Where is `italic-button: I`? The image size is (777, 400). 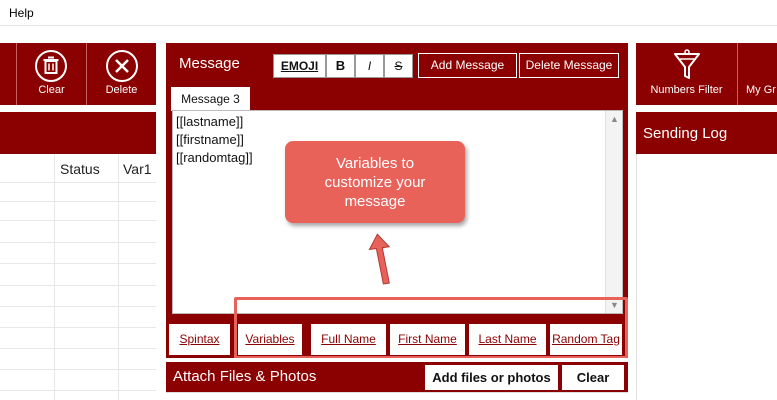 italic-button: I is located at coordinates (369, 66).